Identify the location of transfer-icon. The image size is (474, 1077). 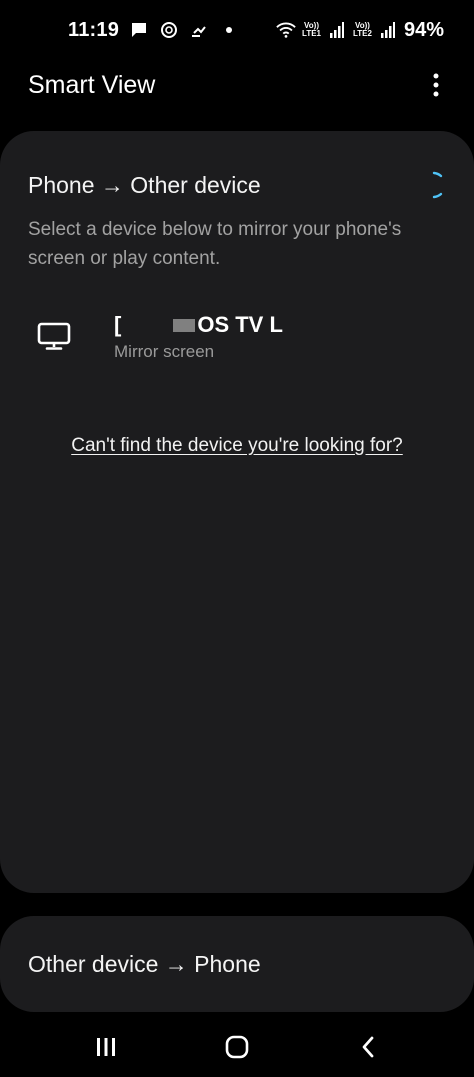
(199, 30).